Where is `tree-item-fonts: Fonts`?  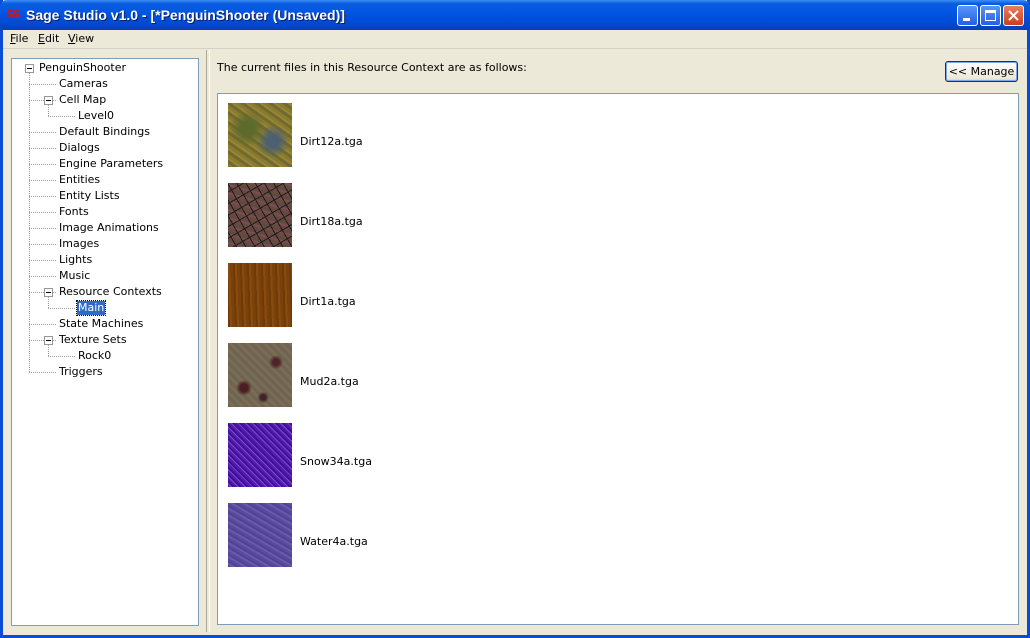
tree-item-fonts: Fonts is located at coordinates (74, 212).